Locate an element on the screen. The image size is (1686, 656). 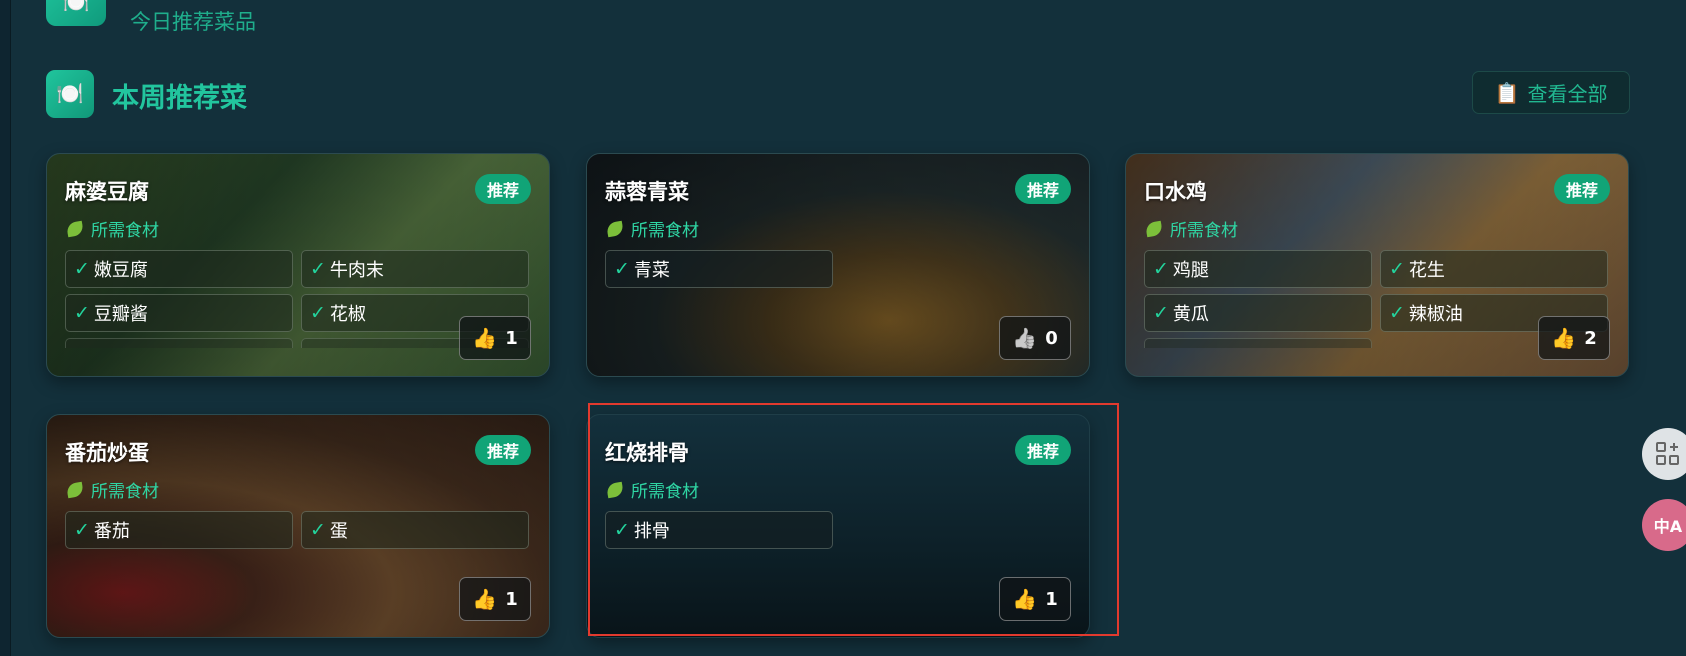
like-count: 0 is located at coordinates (1051, 338).